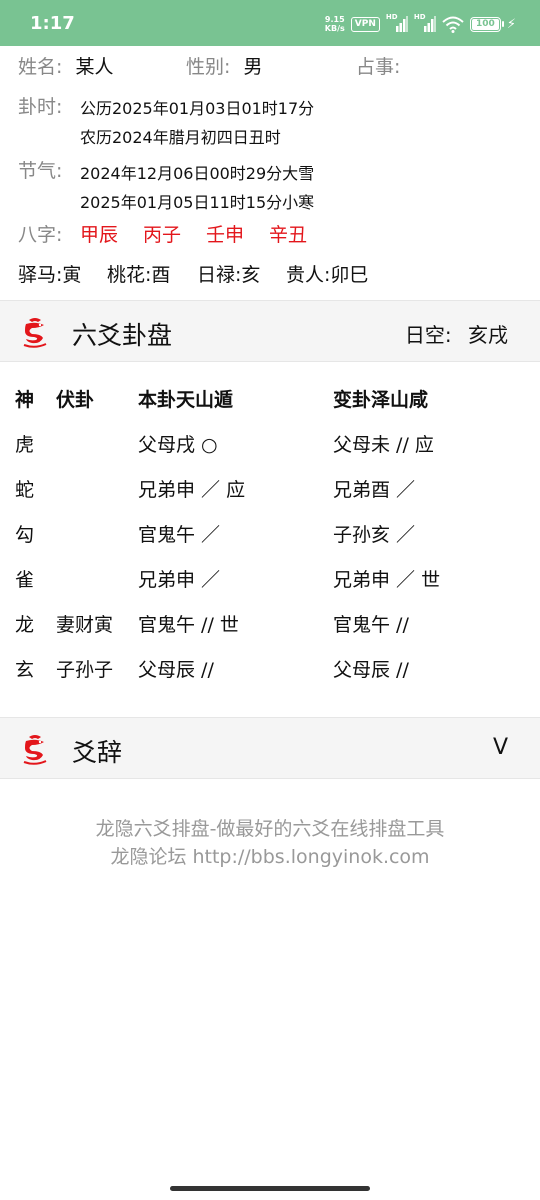 The height and width of the screenshot is (1200, 540). I want to click on status-time: 1:17, so click(52, 23).